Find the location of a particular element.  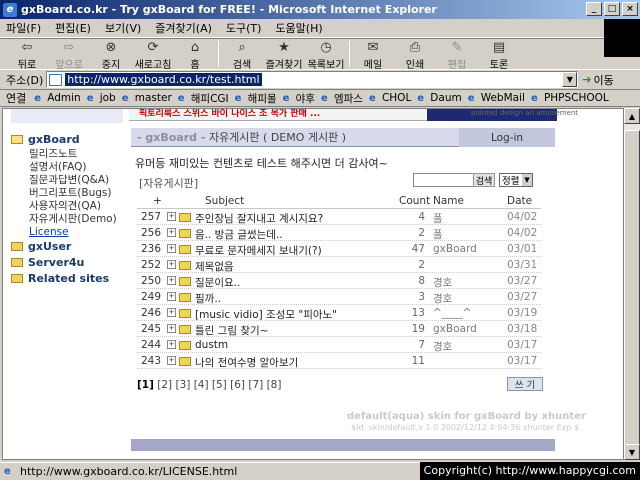

discuss-button: ▤ 토론 is located at coordinates (499, 55).